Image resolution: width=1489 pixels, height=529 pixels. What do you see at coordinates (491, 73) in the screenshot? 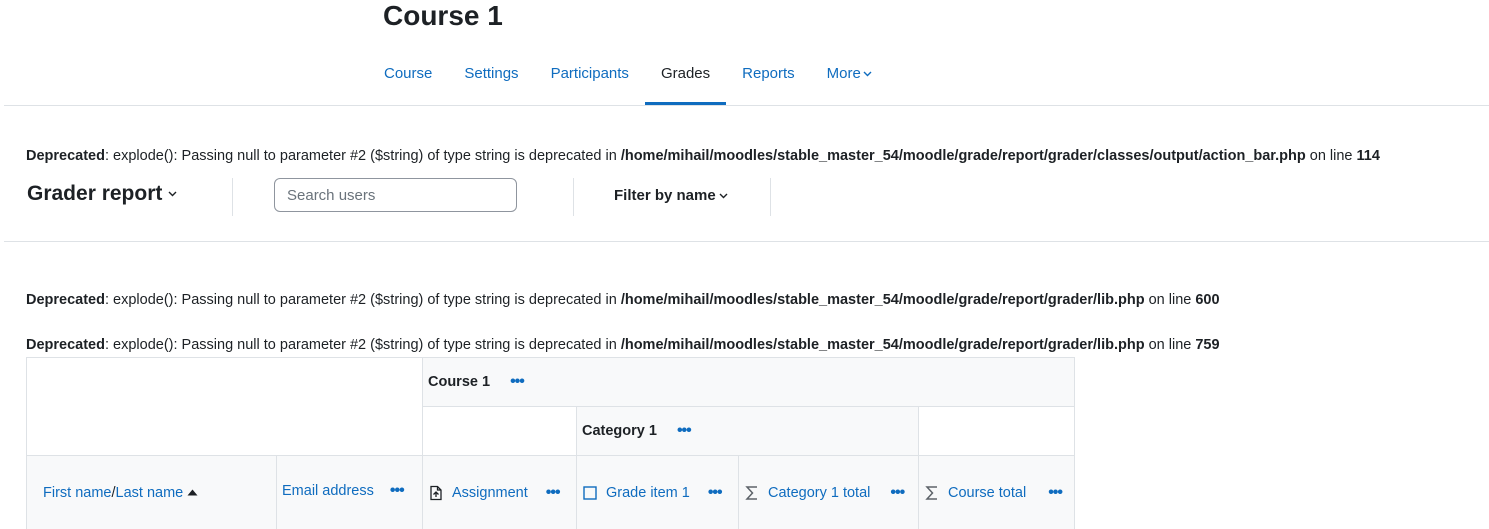
I see `nav-tab-settings-label: Settings` at bounding box center [491, 73].